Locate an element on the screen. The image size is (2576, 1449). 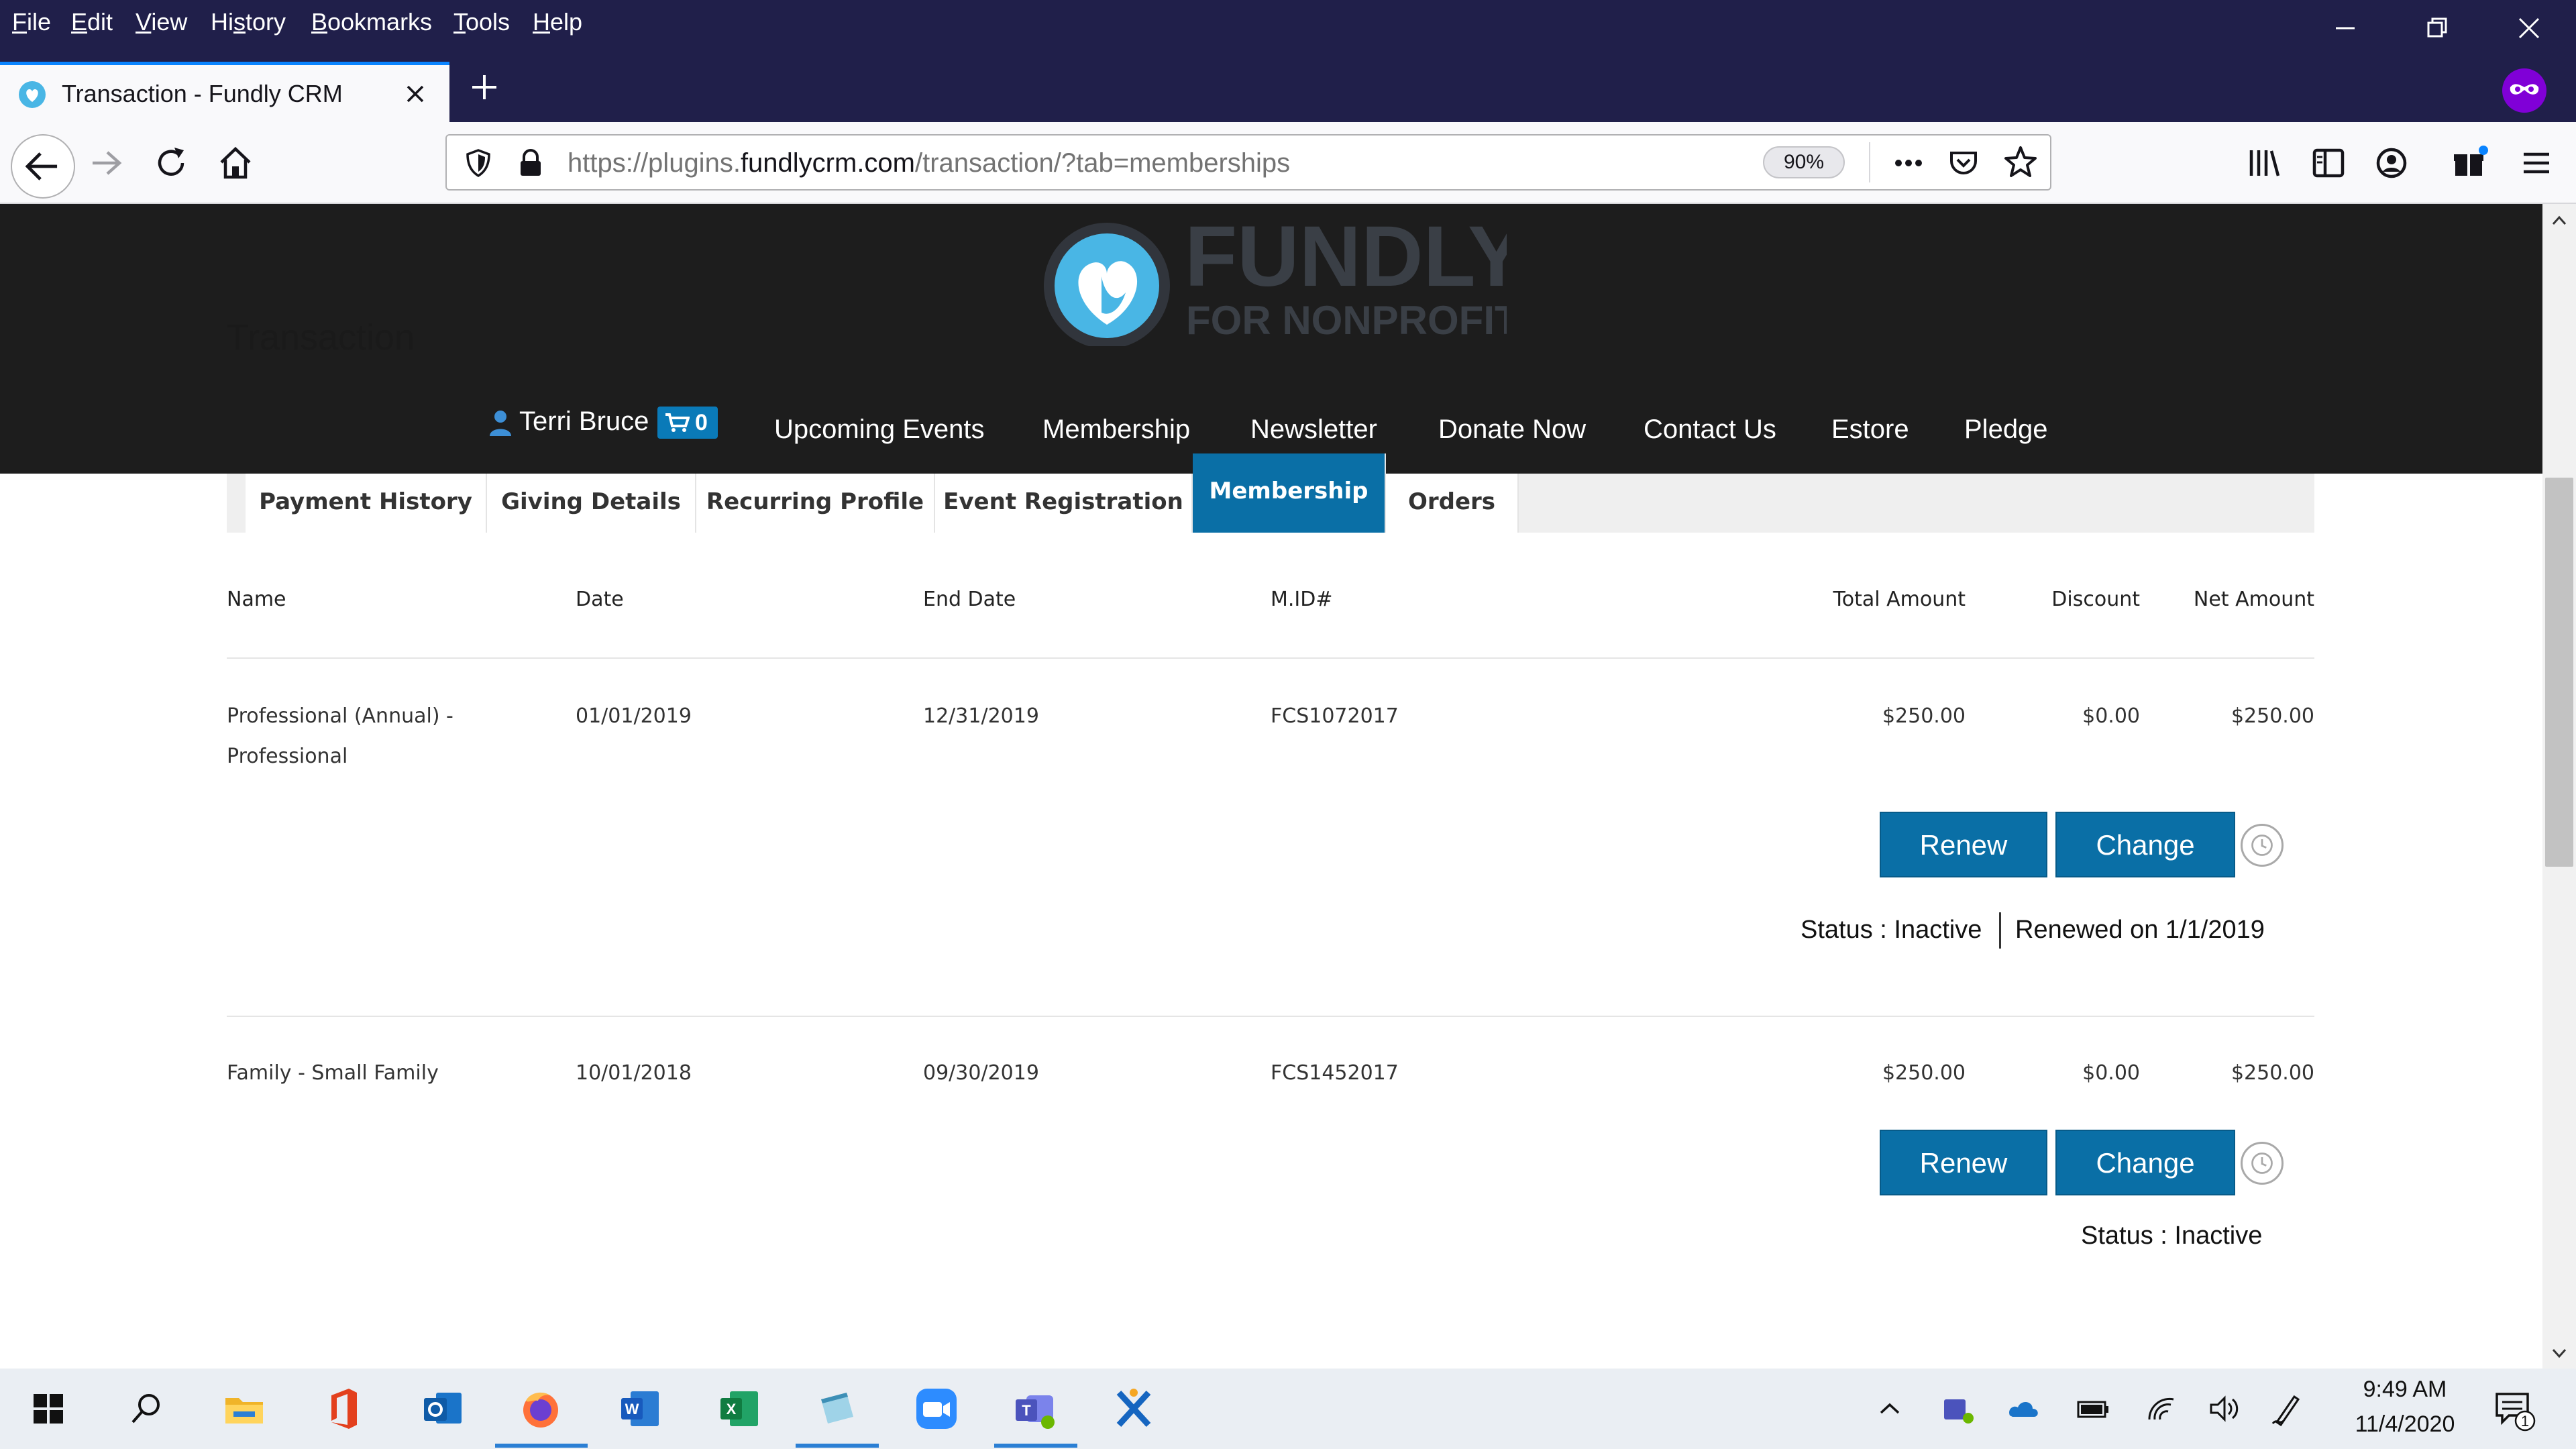
minimize-button is located at coordinates (2345, 28).